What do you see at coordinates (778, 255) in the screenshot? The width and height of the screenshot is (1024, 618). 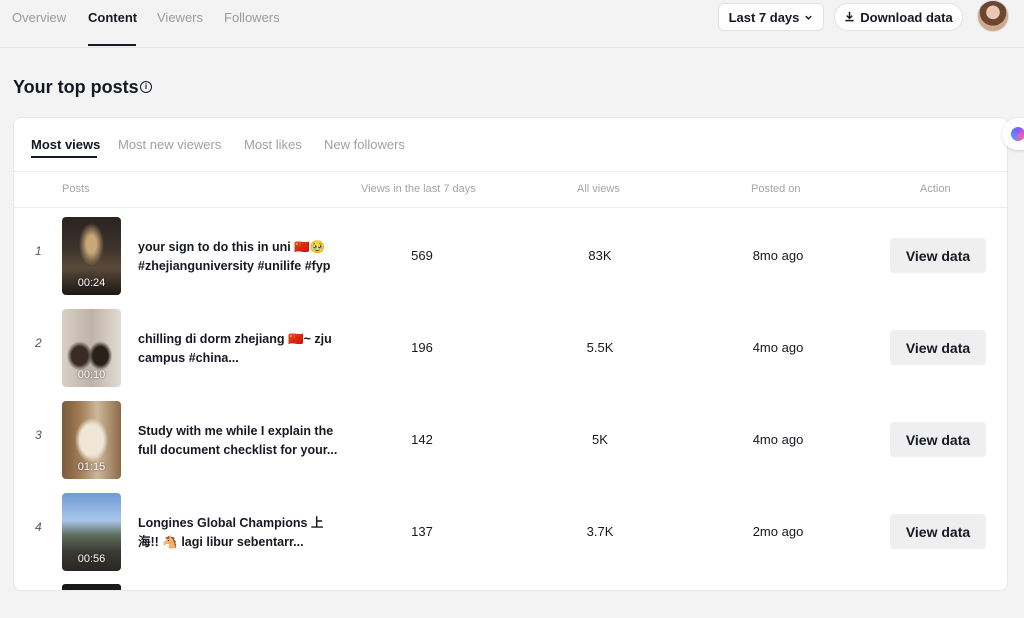 I see `posted-on: 8mo ago` at bounding box center [778, 255].